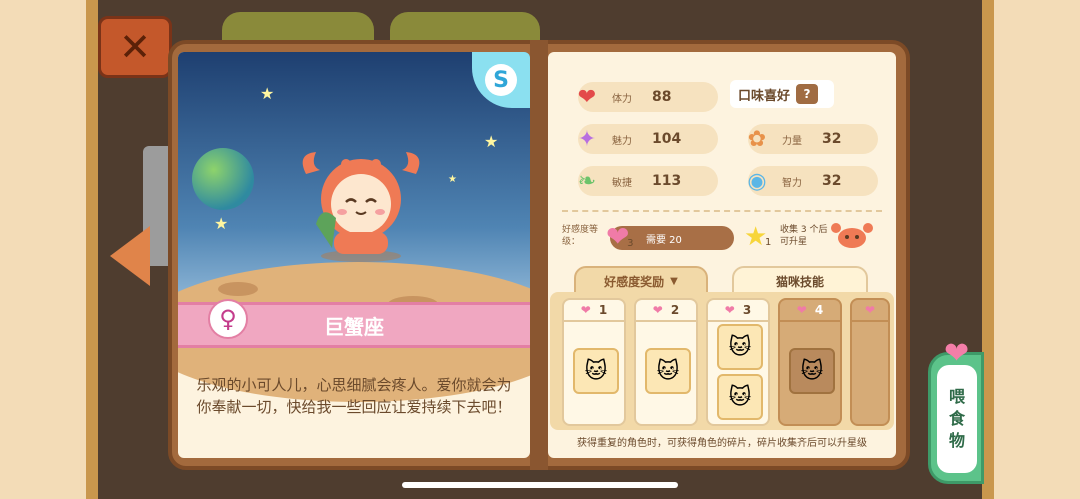 The height and width of the screenshot is (499, 1080). Describe the element at coordinates (622, 141) in the screenshot. I see `stat-label: 魅力` at that location.